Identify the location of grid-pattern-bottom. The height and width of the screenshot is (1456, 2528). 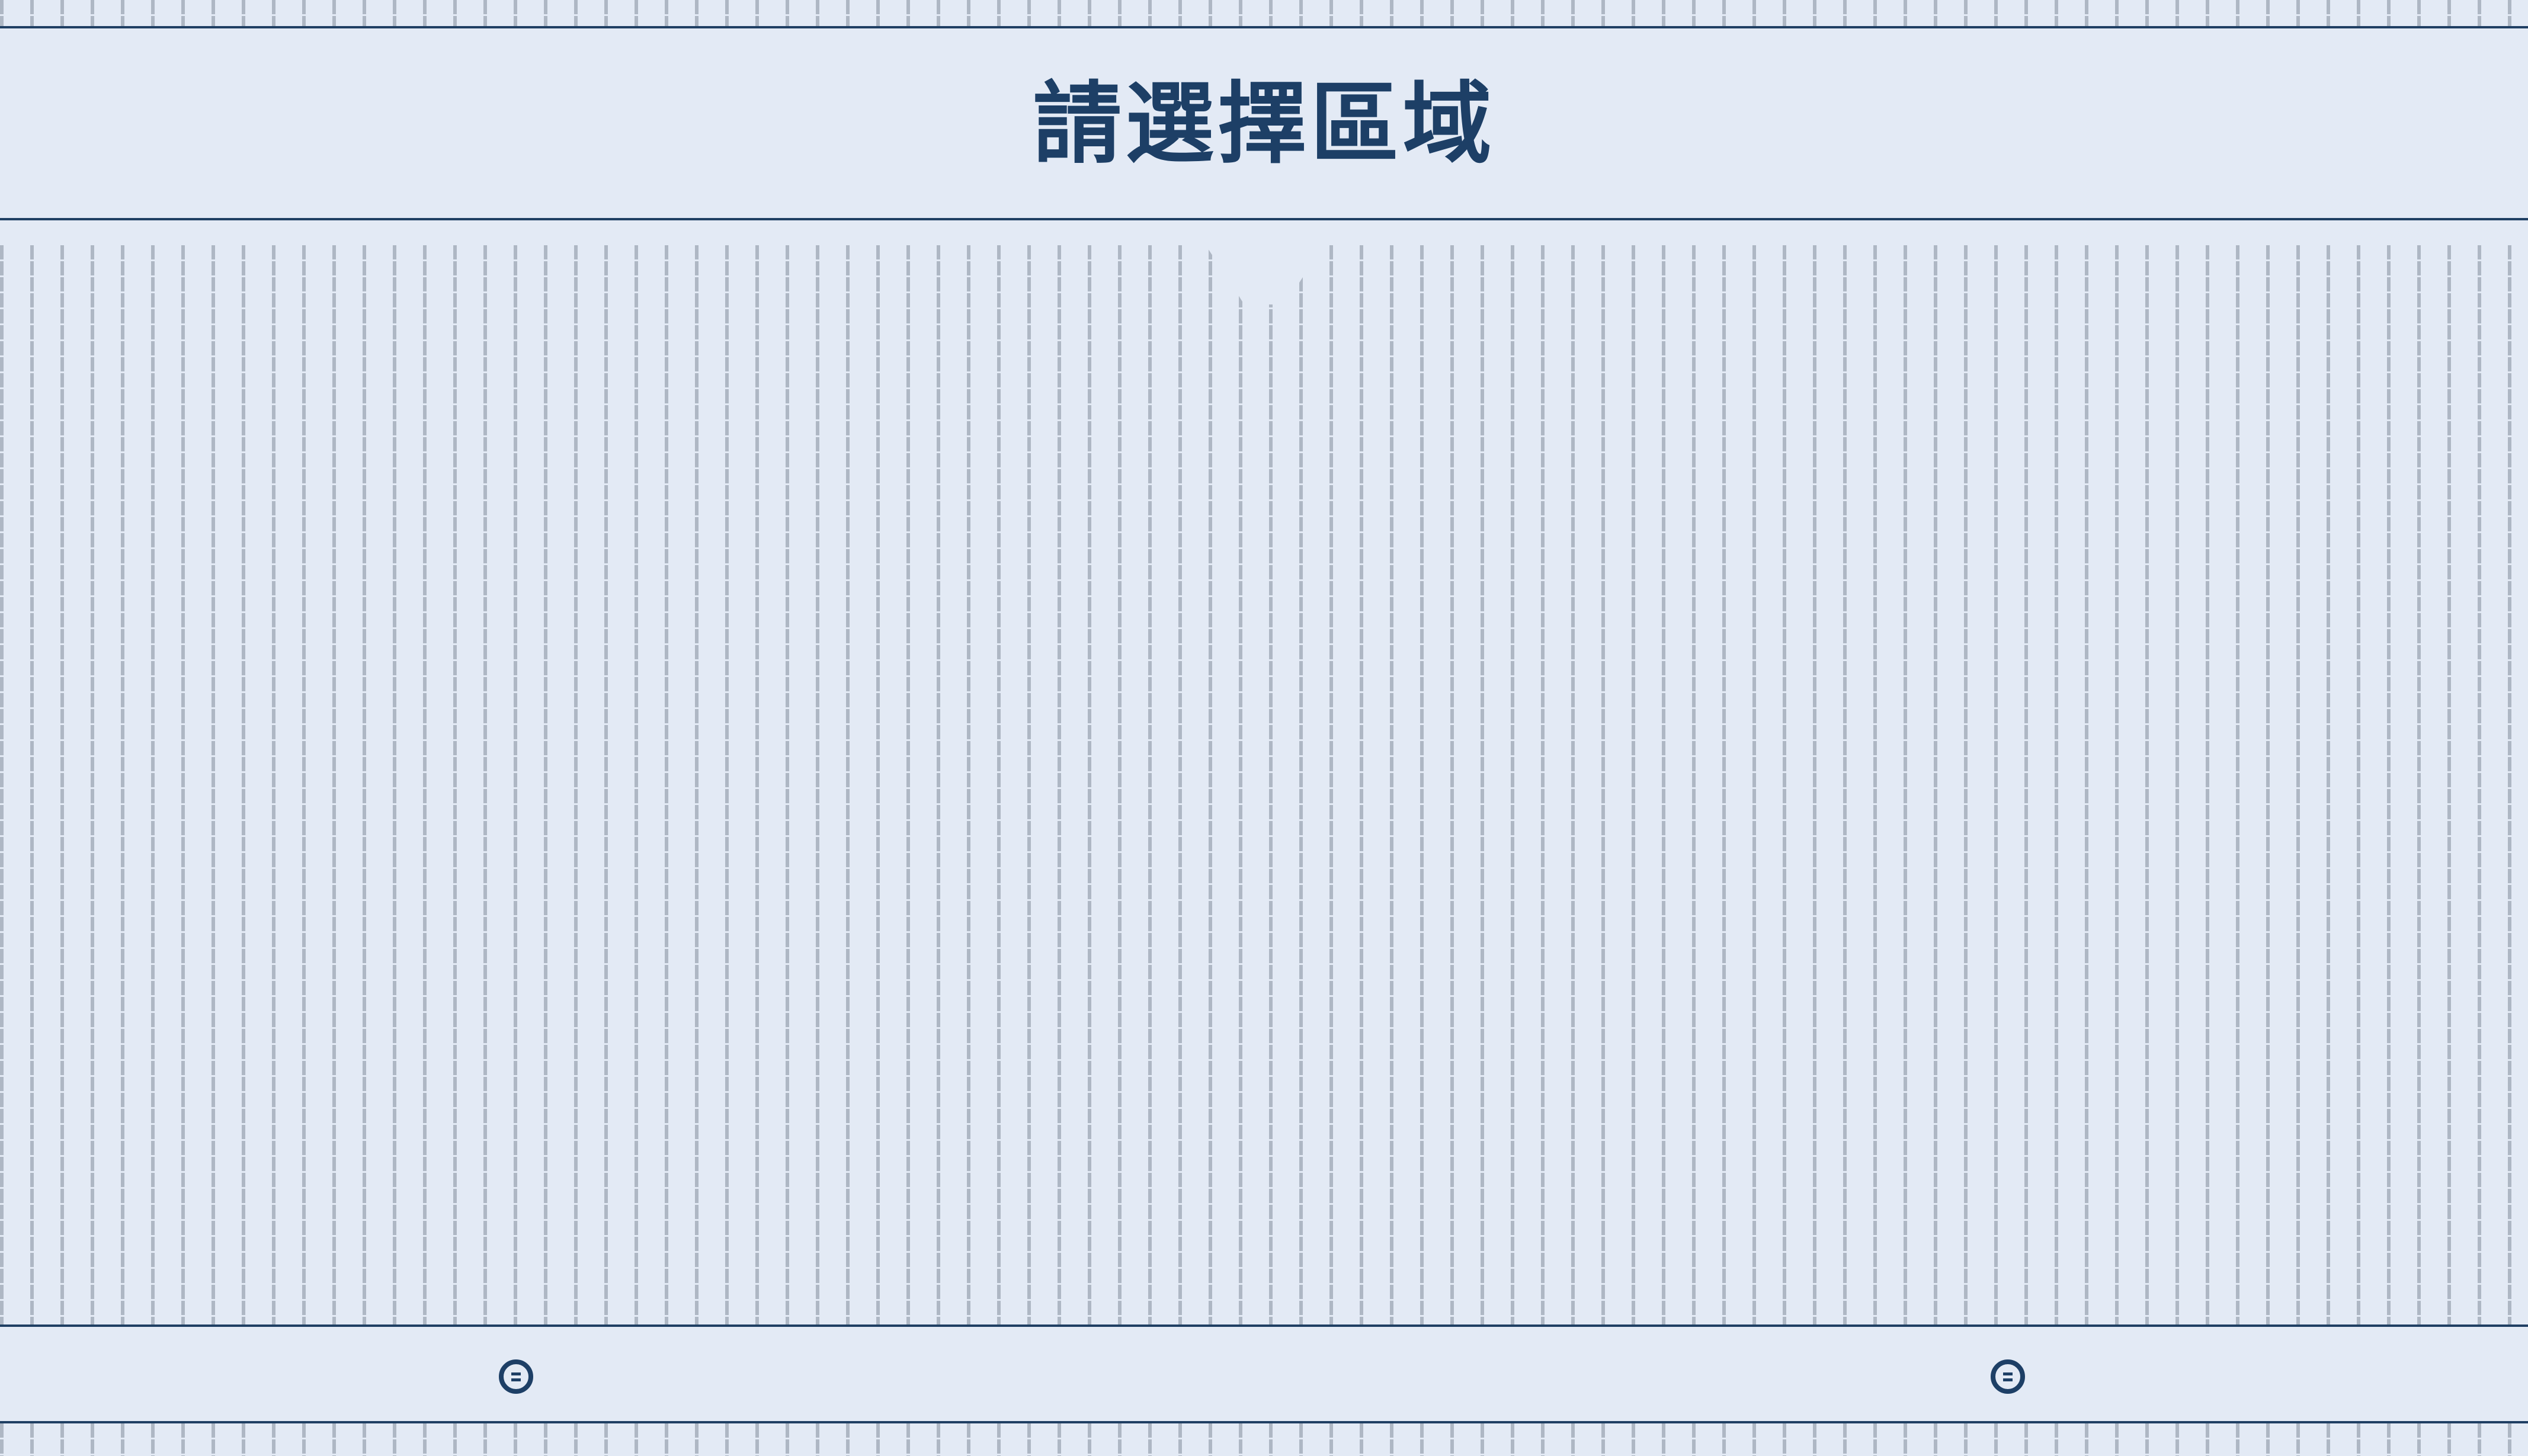
(1264, 1439).